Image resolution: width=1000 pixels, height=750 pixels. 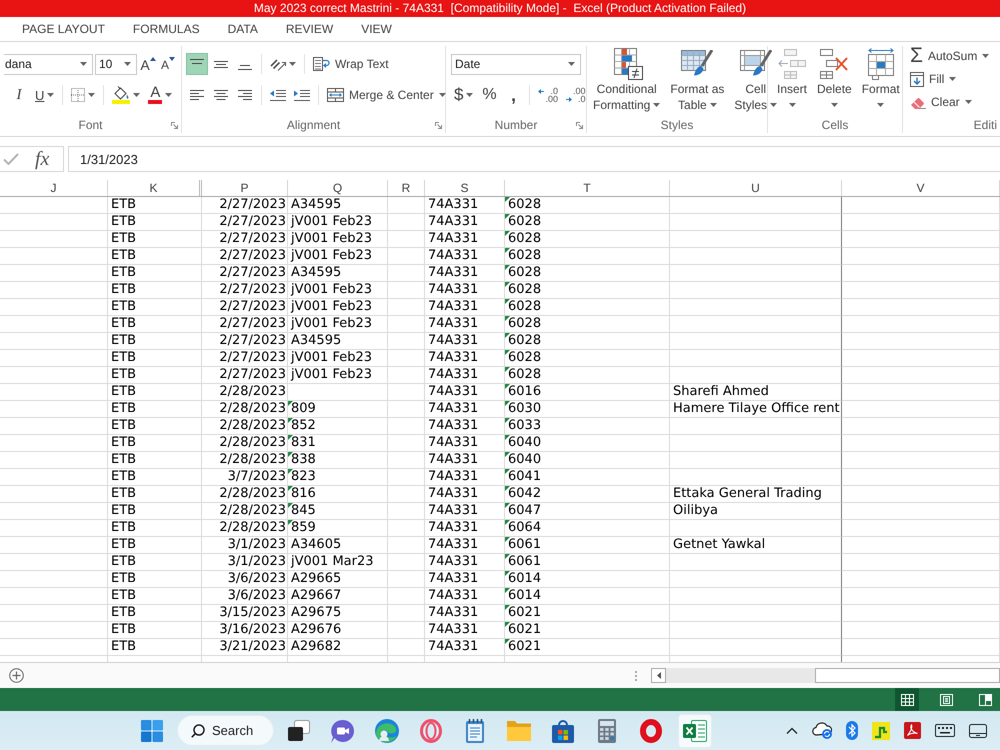 What do you see at coordinates (431, 730) in the screenshot?
I see `ring-icon` at bounding box center [431, 730].